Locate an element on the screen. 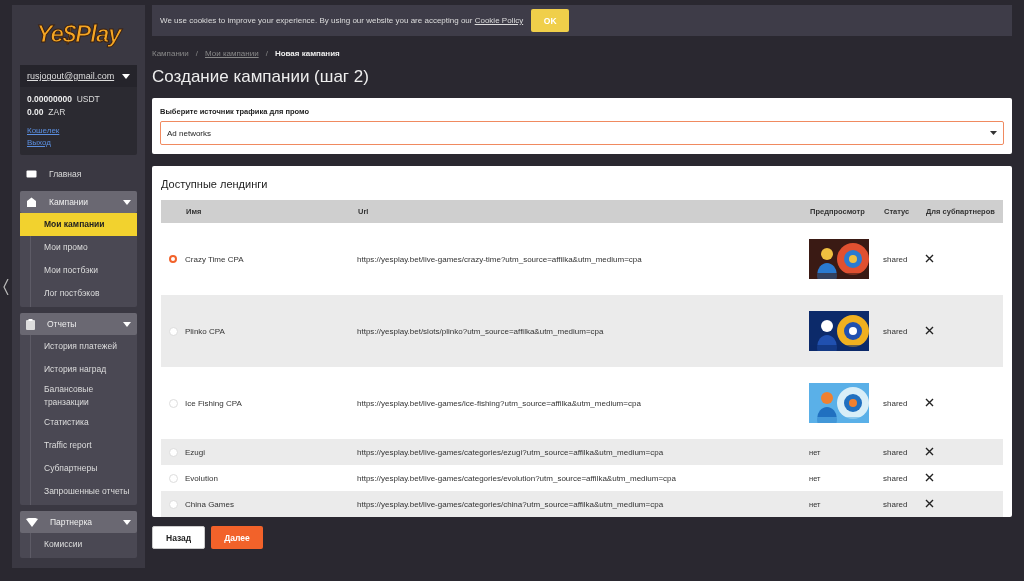 The width and height of the screenshot is (1024, 581). table-cell: Crazy Time CPA is located at coordinates (271, 259).